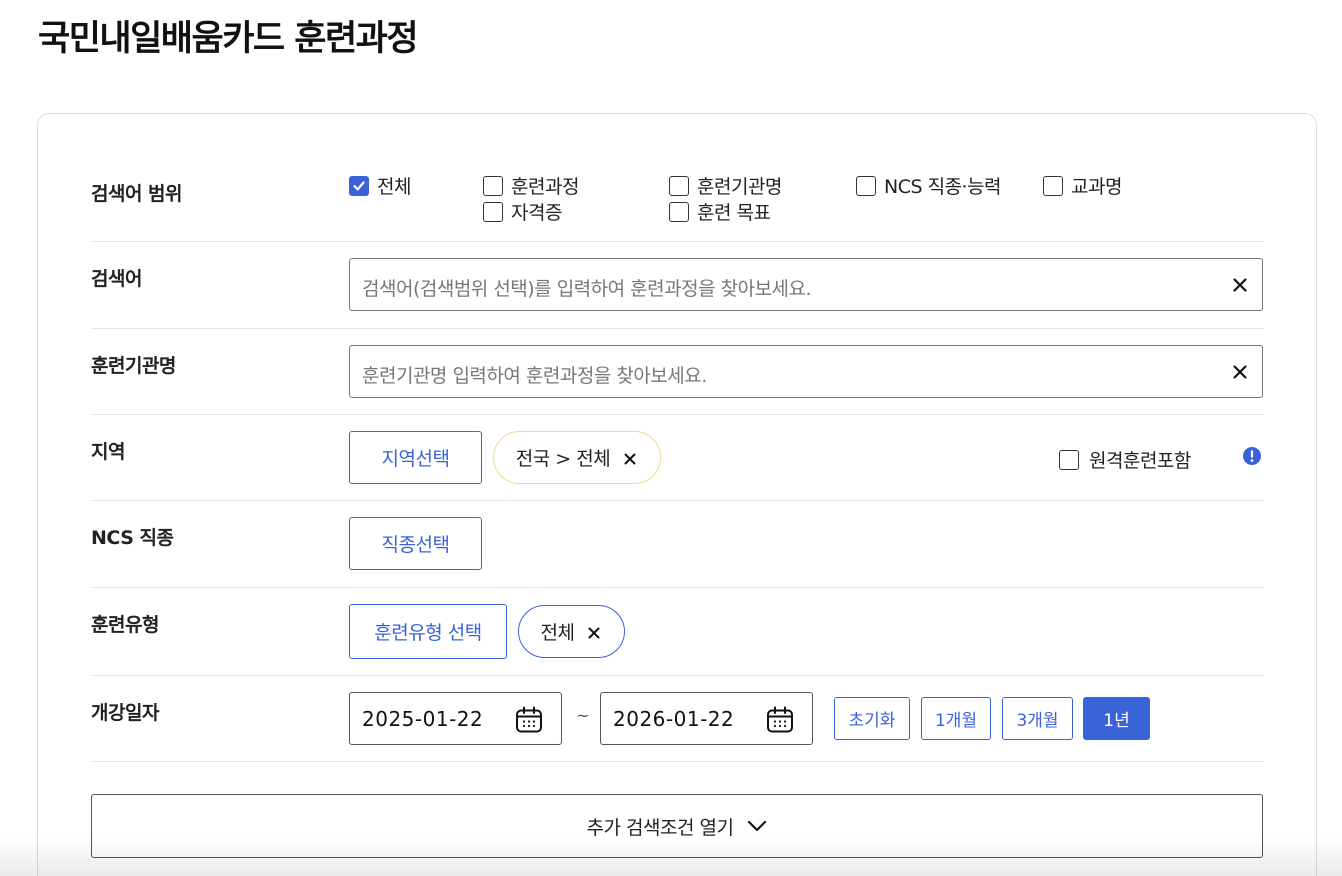 The image size is (1342, 876). Describe the element at coordinates (137, 194) in the screenshot. I see `scope-label: 검색어 범위` at that location.